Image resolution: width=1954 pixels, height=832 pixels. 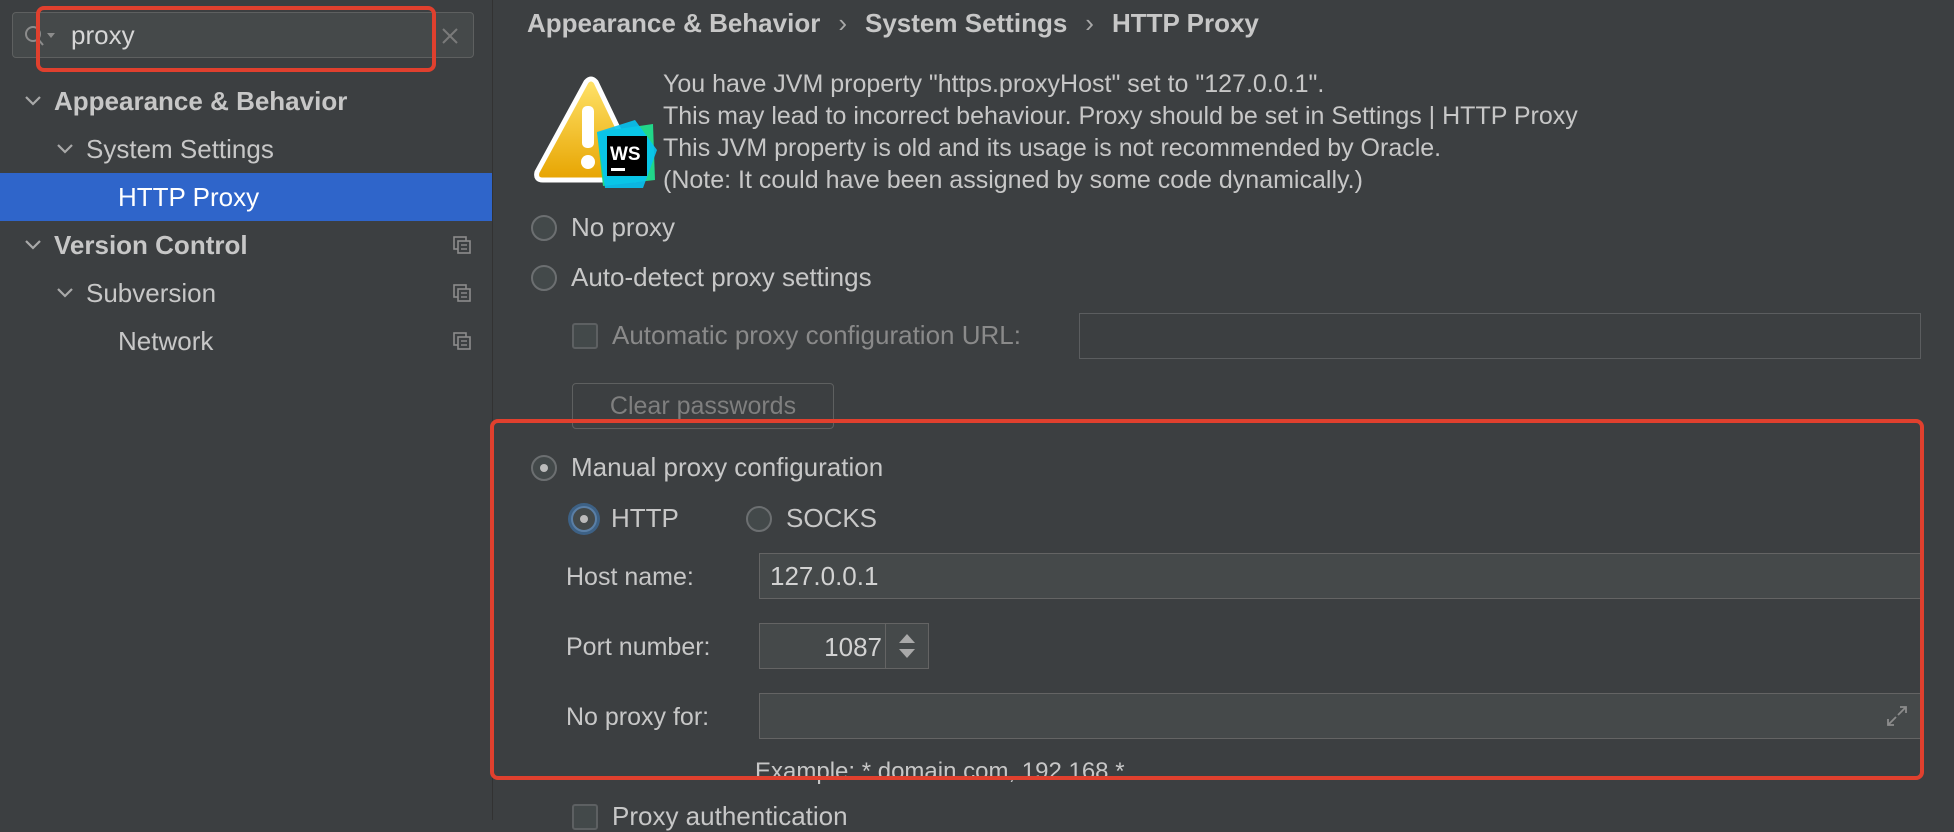 I want to click on webstorm-logo-icon: WS, so click(x=627, y=154).